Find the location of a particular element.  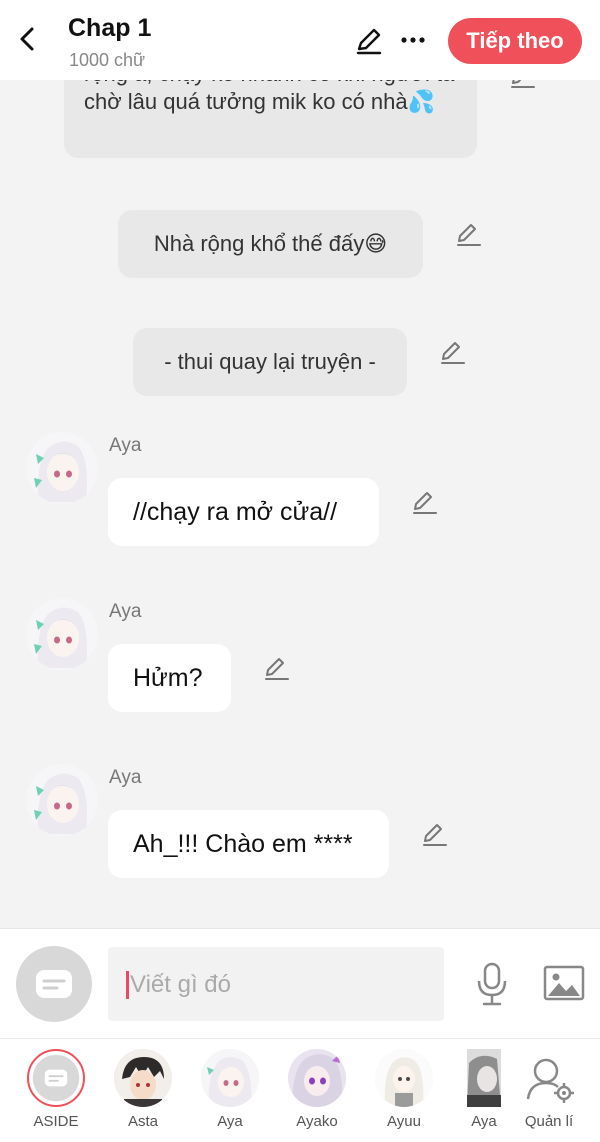

aside-avatar is located at coordinates (56, 1078).